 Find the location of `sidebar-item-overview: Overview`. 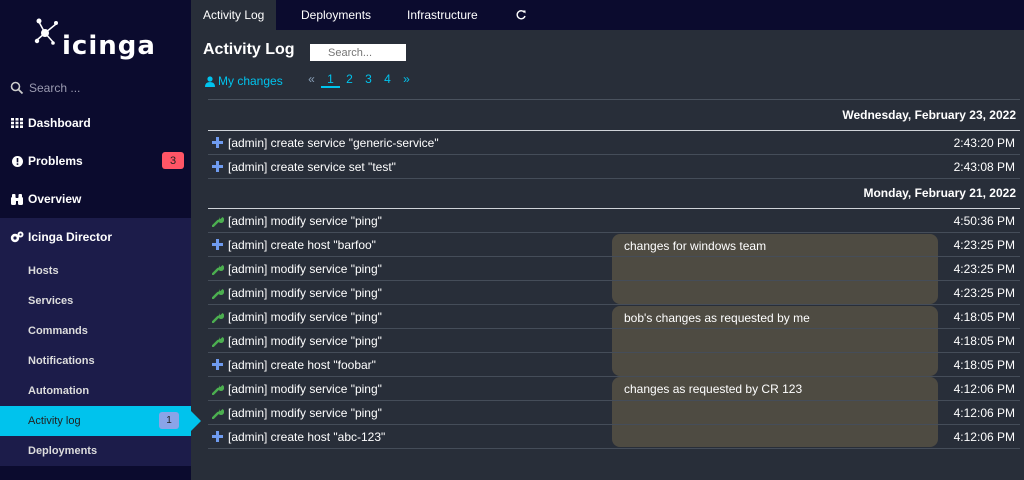

sidebar-item-overview: Overview is located at coordinates (95, 199).